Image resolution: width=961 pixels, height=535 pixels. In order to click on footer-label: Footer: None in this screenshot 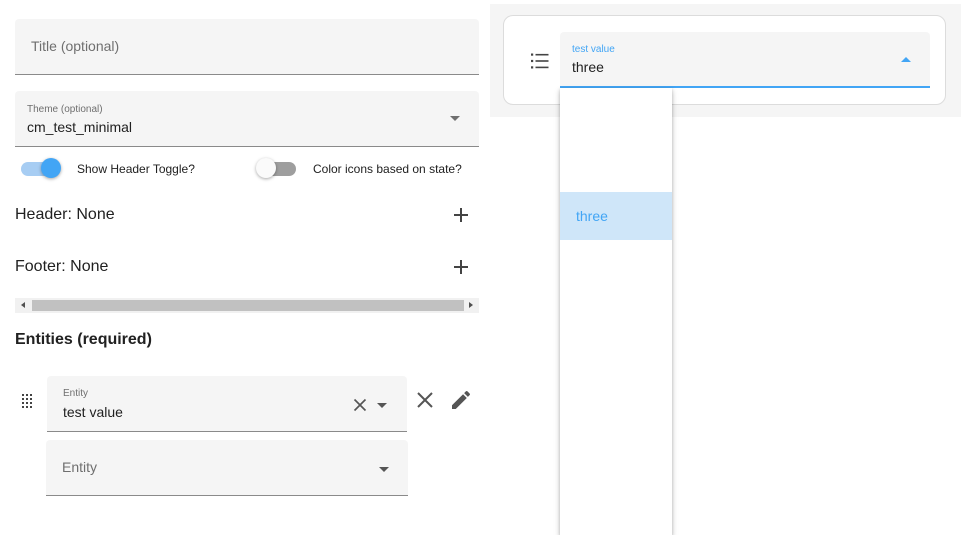, I will do `click(62, 266)`.